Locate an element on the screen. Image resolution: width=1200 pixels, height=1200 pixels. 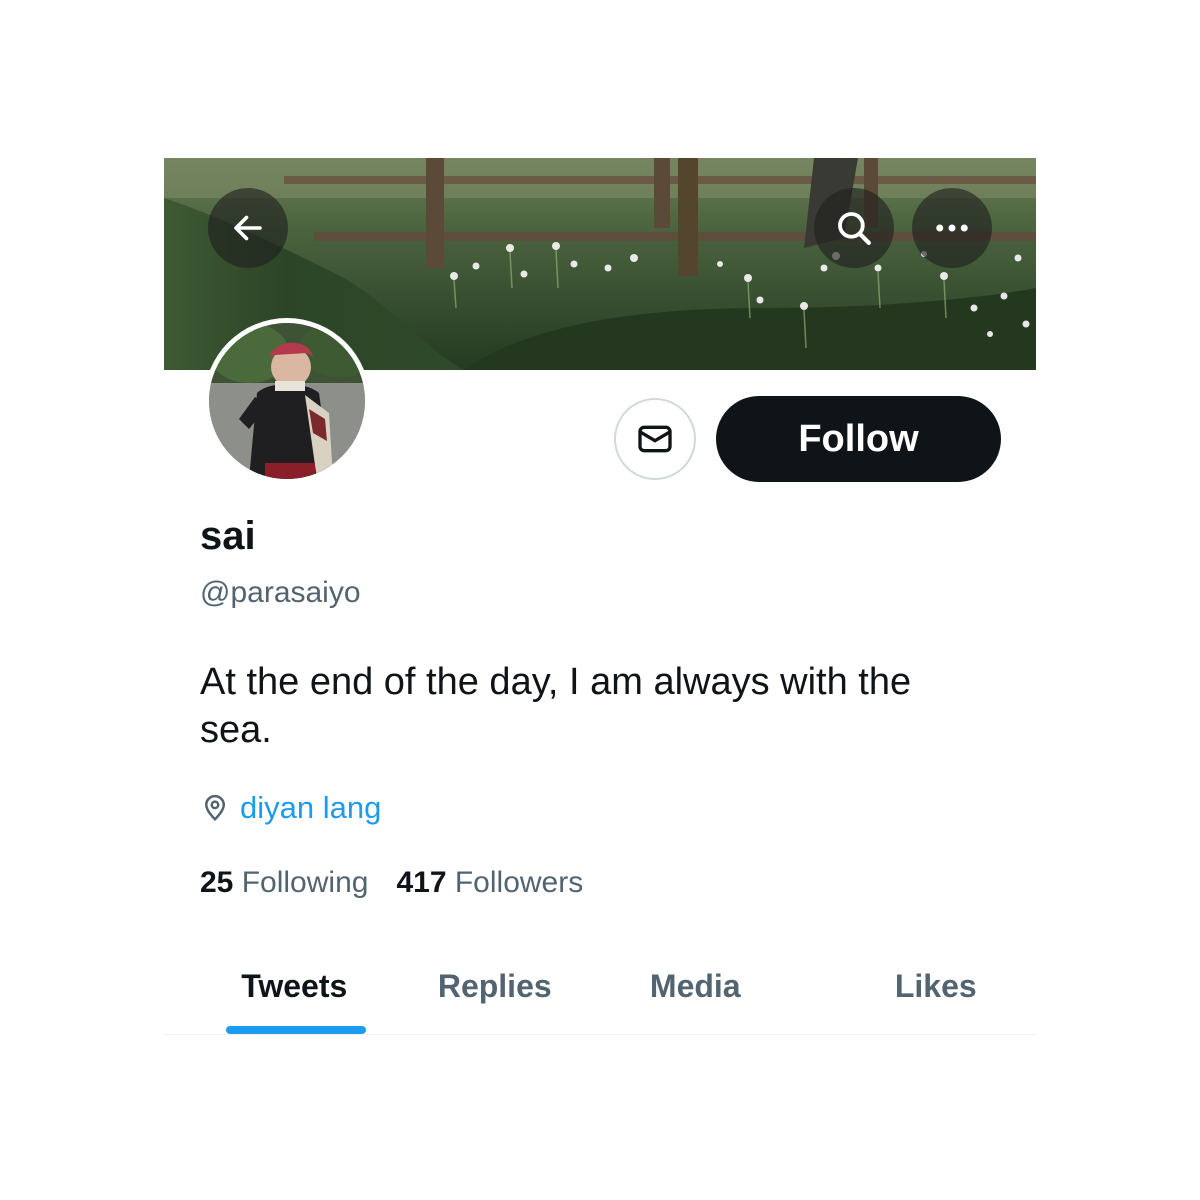
back-button is located at coordinates (248, 228).